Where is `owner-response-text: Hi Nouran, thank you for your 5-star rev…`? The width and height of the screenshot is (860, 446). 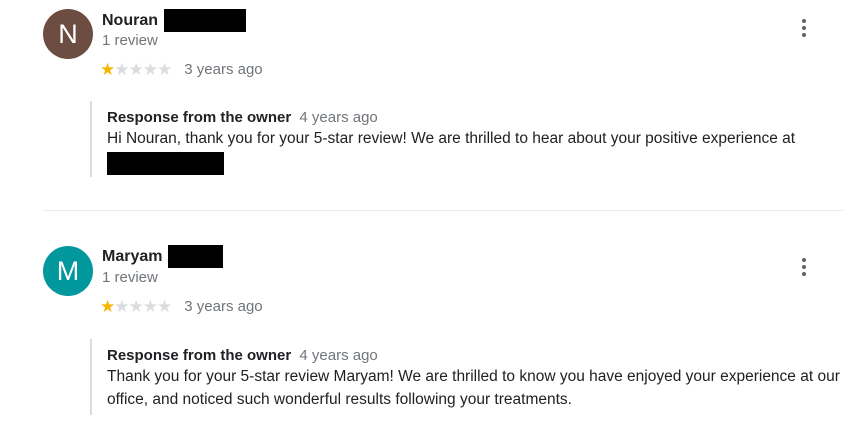
owner-response-text: Hi Nouran, thank you for your 5-star rev… is located at coordinates (451, 138).